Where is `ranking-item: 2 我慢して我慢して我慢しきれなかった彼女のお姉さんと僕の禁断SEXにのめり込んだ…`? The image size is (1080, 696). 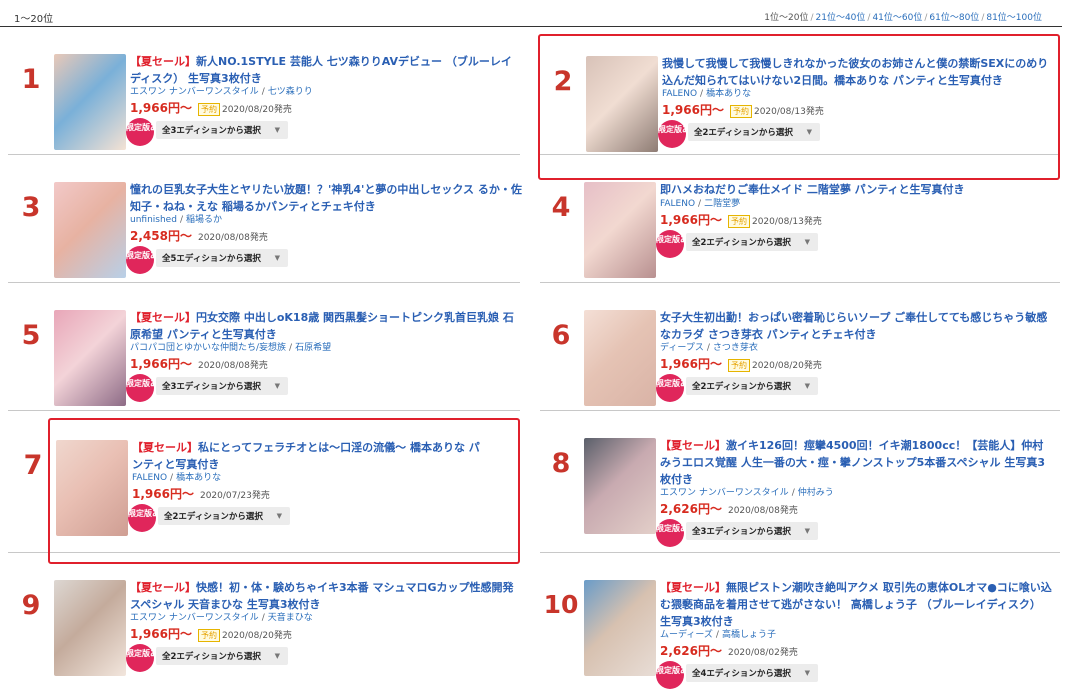
ranking-item: 2 我慢して我慢して我慢しきれなかった彼女のお姉さんと僕の禁断SEXにのめり込んだ… is located at coordinates (799, 107).